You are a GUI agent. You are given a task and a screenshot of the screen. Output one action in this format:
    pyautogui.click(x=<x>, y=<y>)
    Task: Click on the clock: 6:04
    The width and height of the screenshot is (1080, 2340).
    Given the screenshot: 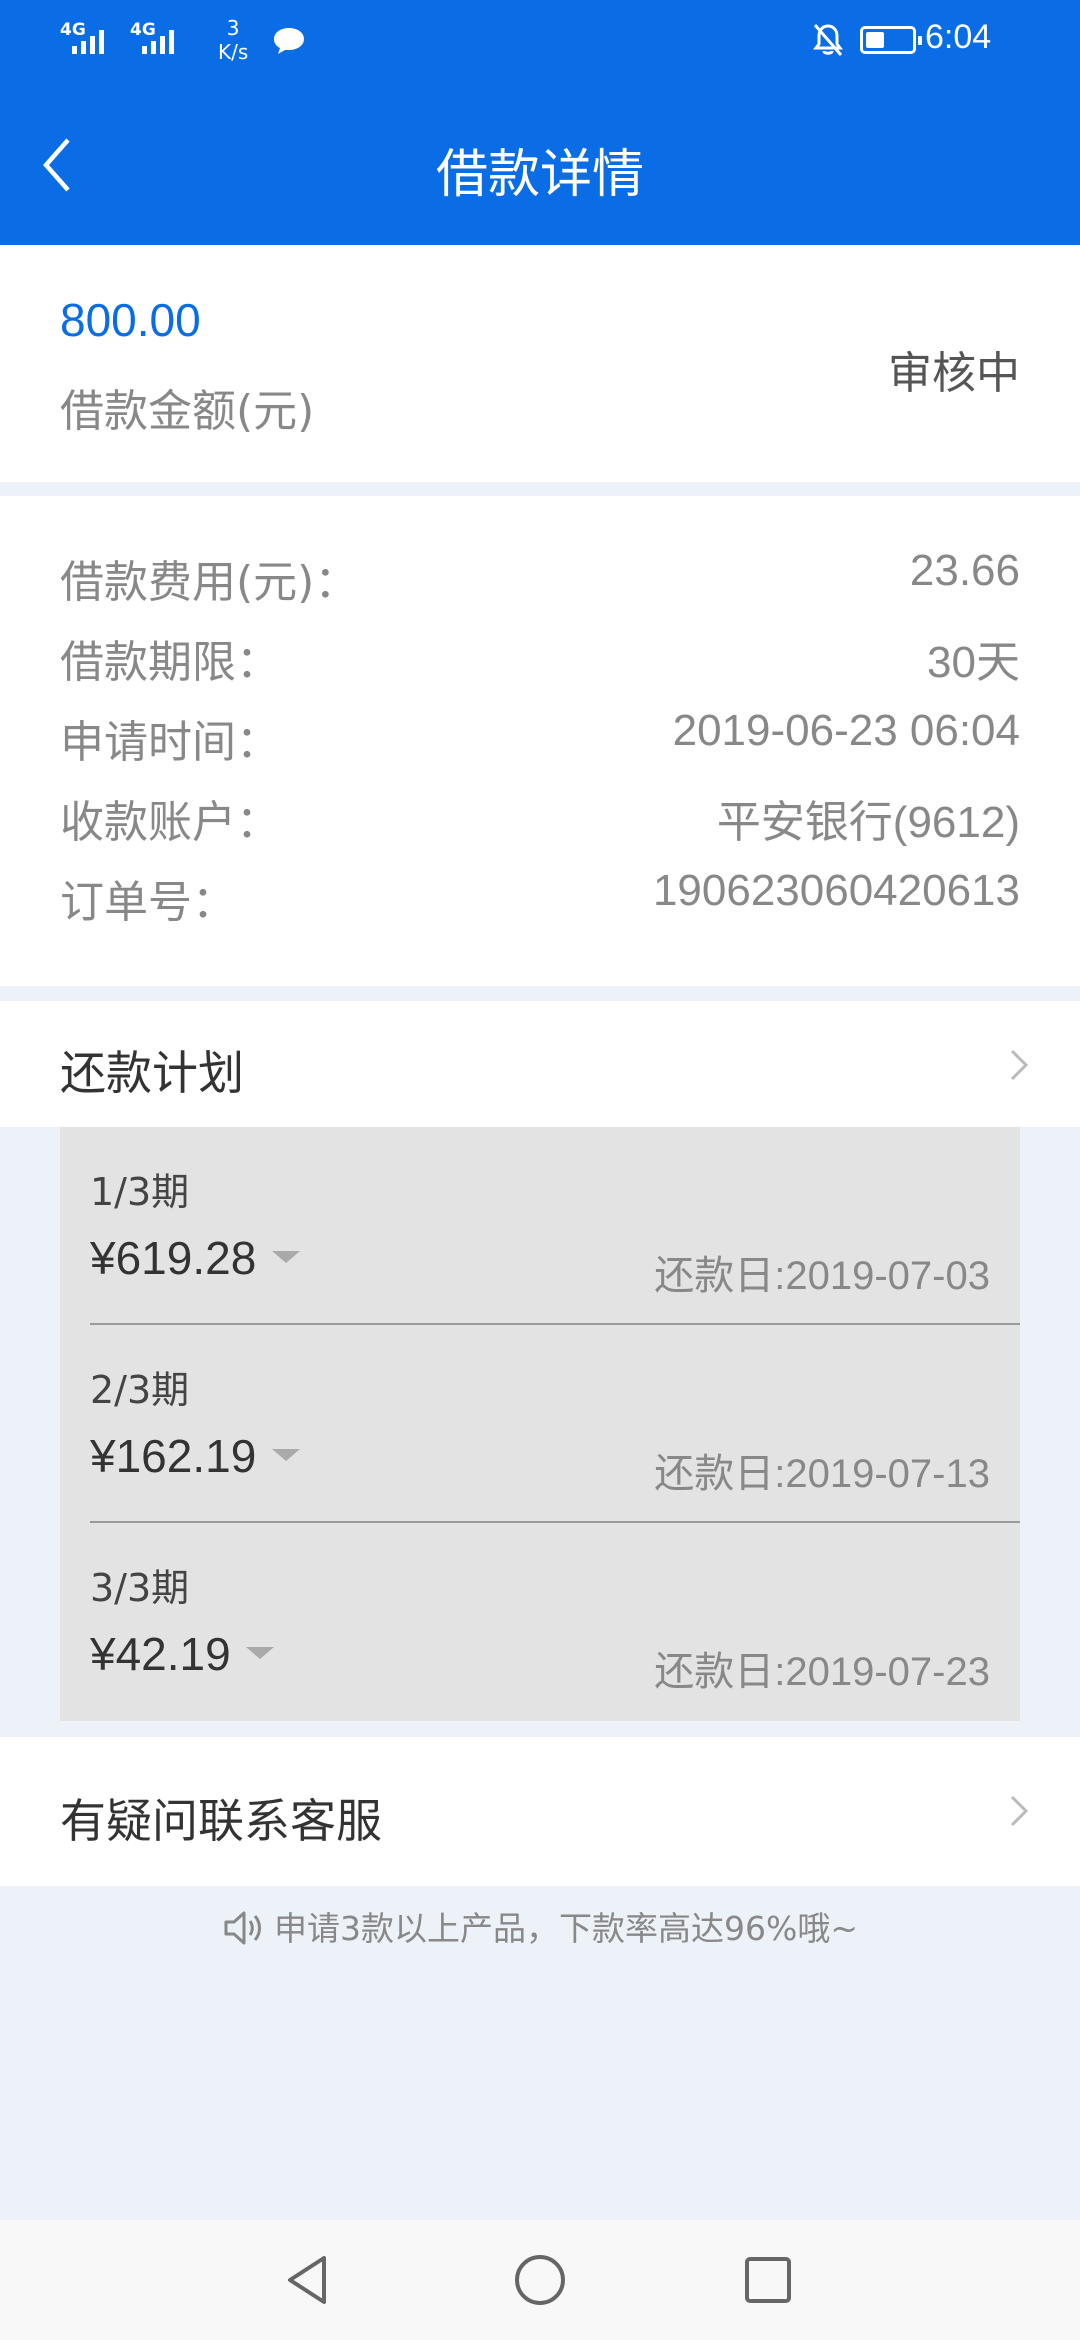 What is the action you would take?
    pyautogui.click(x=958, y=37)
    